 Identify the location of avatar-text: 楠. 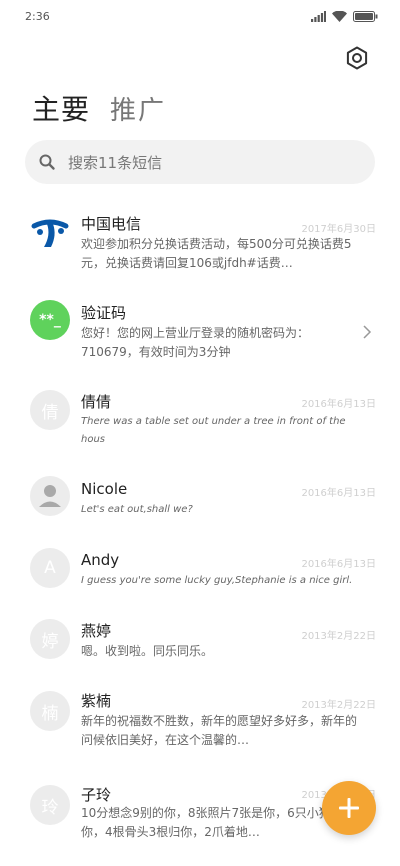
(50, 713).